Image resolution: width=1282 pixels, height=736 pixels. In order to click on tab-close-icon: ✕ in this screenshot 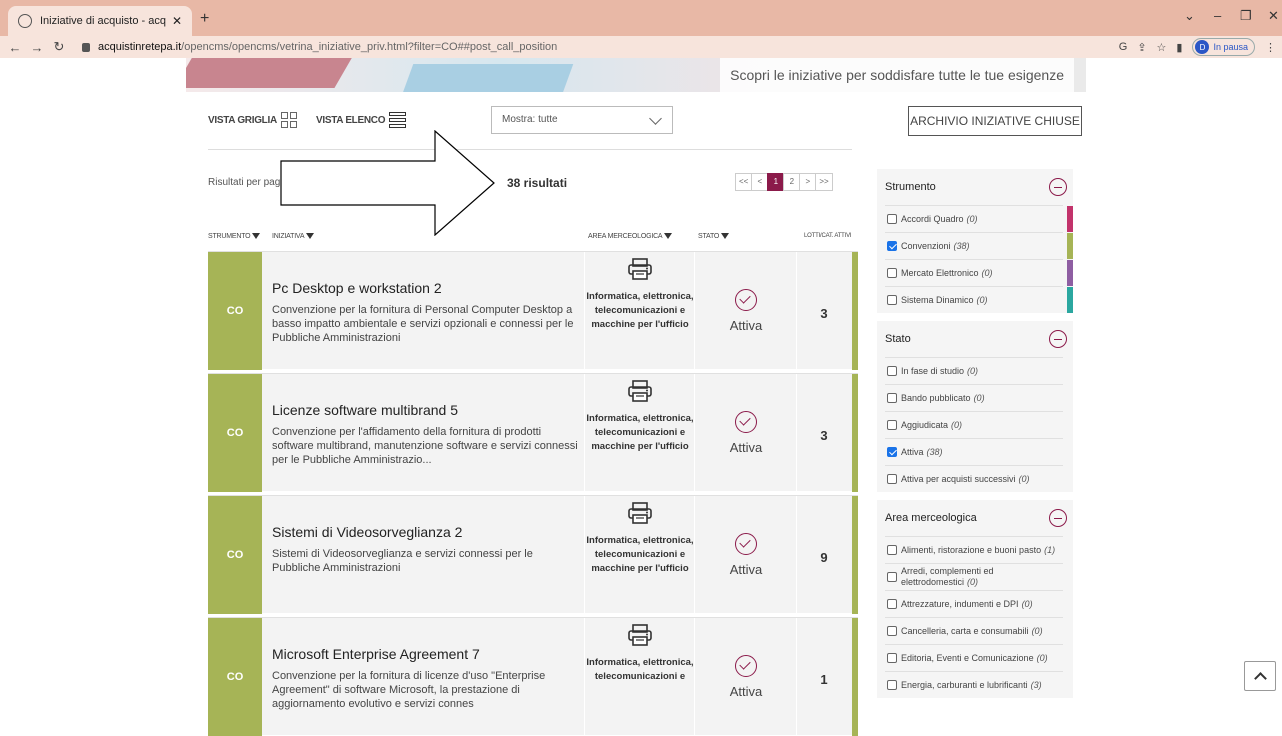, I will do `click(177, 21)`.